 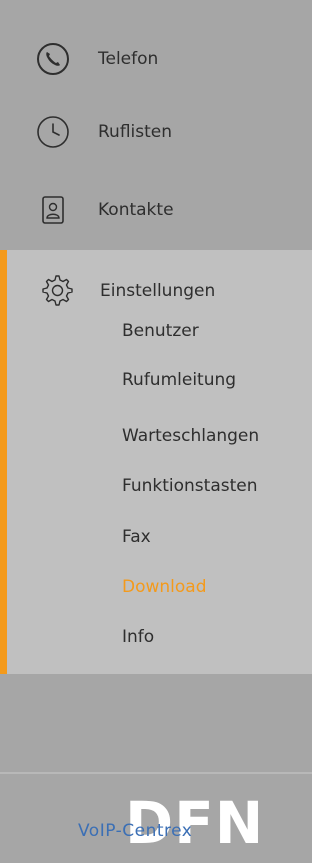 What do you see at coordinates (136, 210) in the screenshot?
I see `sidebar-item-label: Kontakte` at bounding box center [136, 210].